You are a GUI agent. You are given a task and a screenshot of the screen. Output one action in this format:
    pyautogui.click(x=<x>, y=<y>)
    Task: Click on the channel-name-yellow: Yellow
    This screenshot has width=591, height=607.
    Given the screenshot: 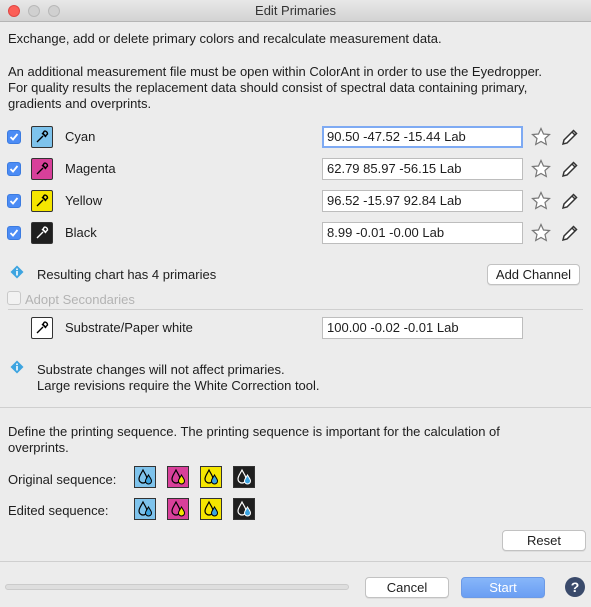 What is the action you would take?
    pyautogui.click(x=84, y=200)
    